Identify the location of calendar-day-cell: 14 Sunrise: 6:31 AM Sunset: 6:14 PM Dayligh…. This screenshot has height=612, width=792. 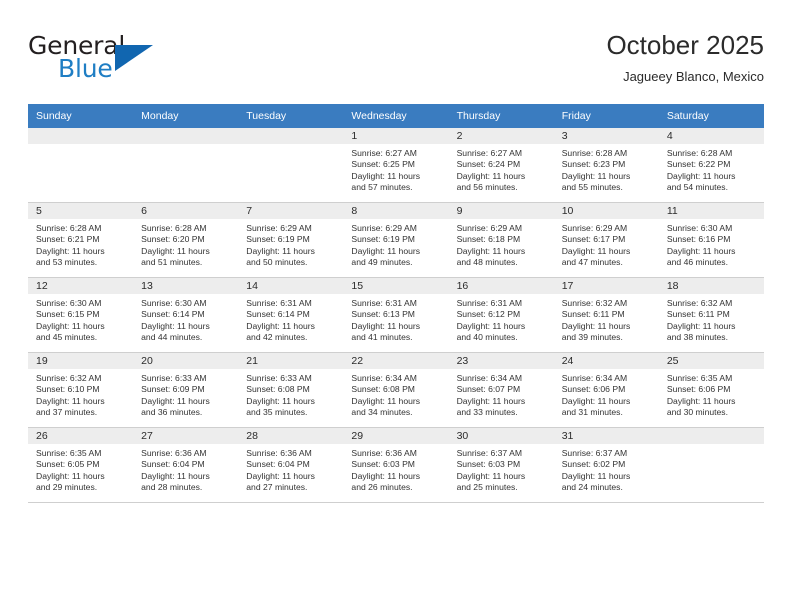
(291, 315).